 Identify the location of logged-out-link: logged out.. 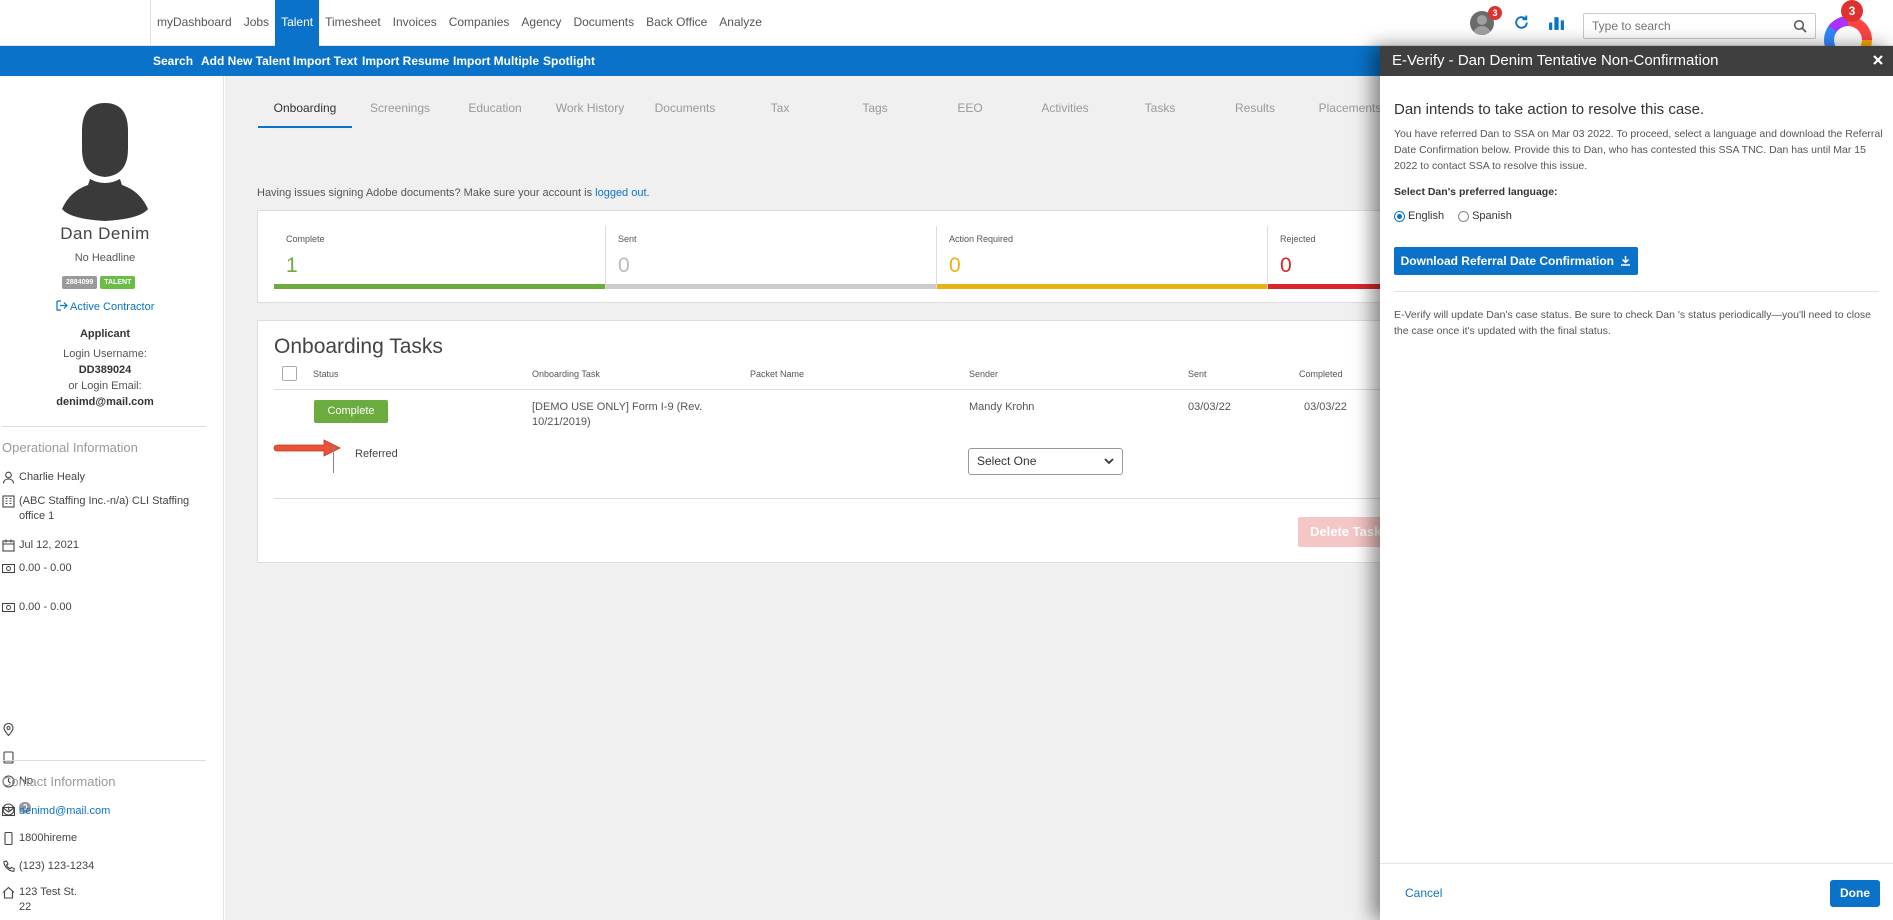
(622, 193).